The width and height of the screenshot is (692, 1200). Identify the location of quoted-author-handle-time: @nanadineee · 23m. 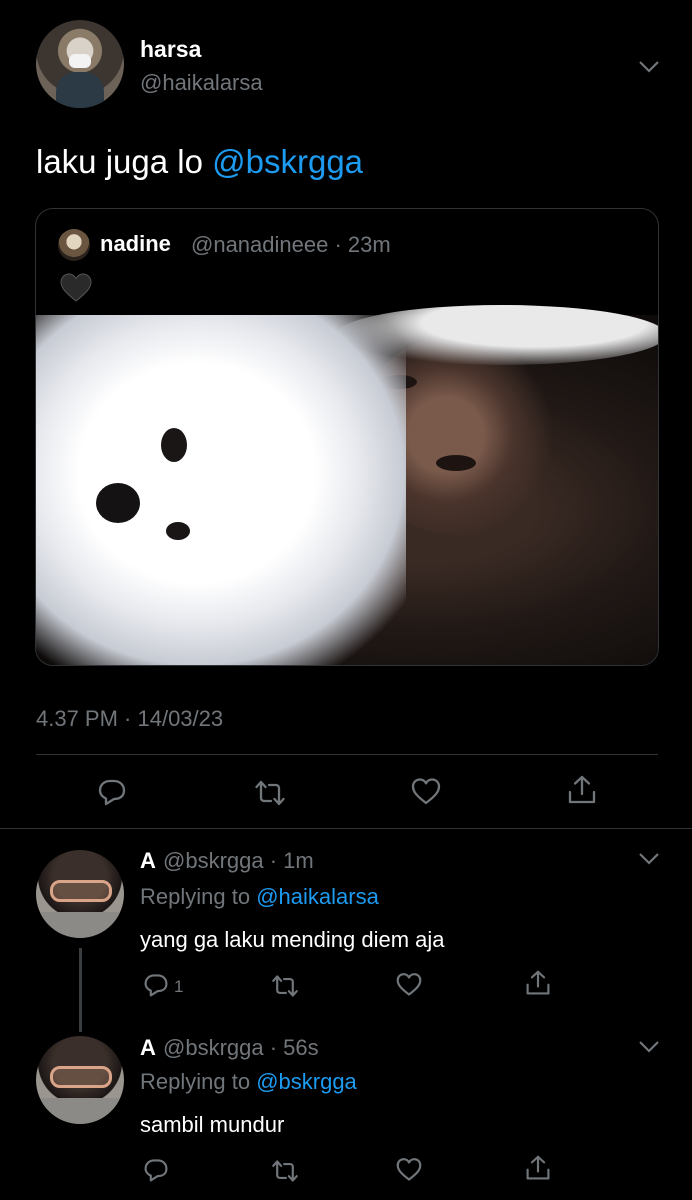
(291, 244).